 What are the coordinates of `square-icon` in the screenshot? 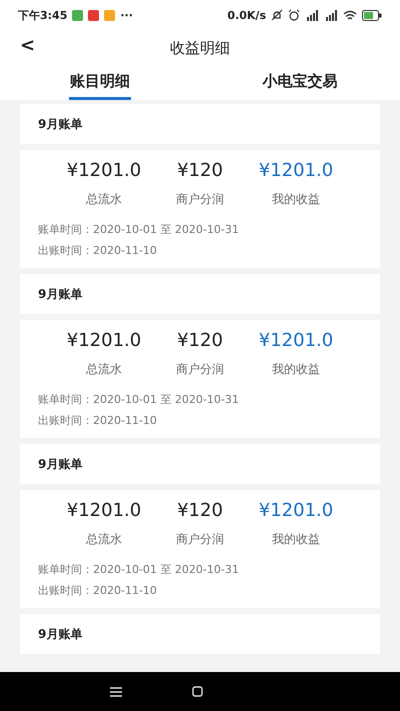 It's located at (197, 691).